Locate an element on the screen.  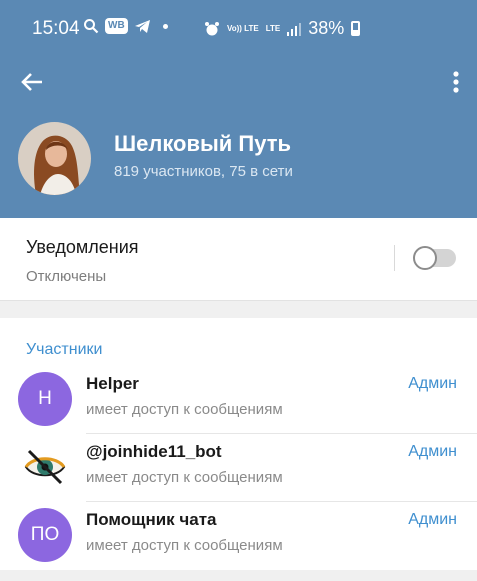
status-bar: 15:04 WB Vo)) LTE LTE 38% is located at coordinates (238, 29).